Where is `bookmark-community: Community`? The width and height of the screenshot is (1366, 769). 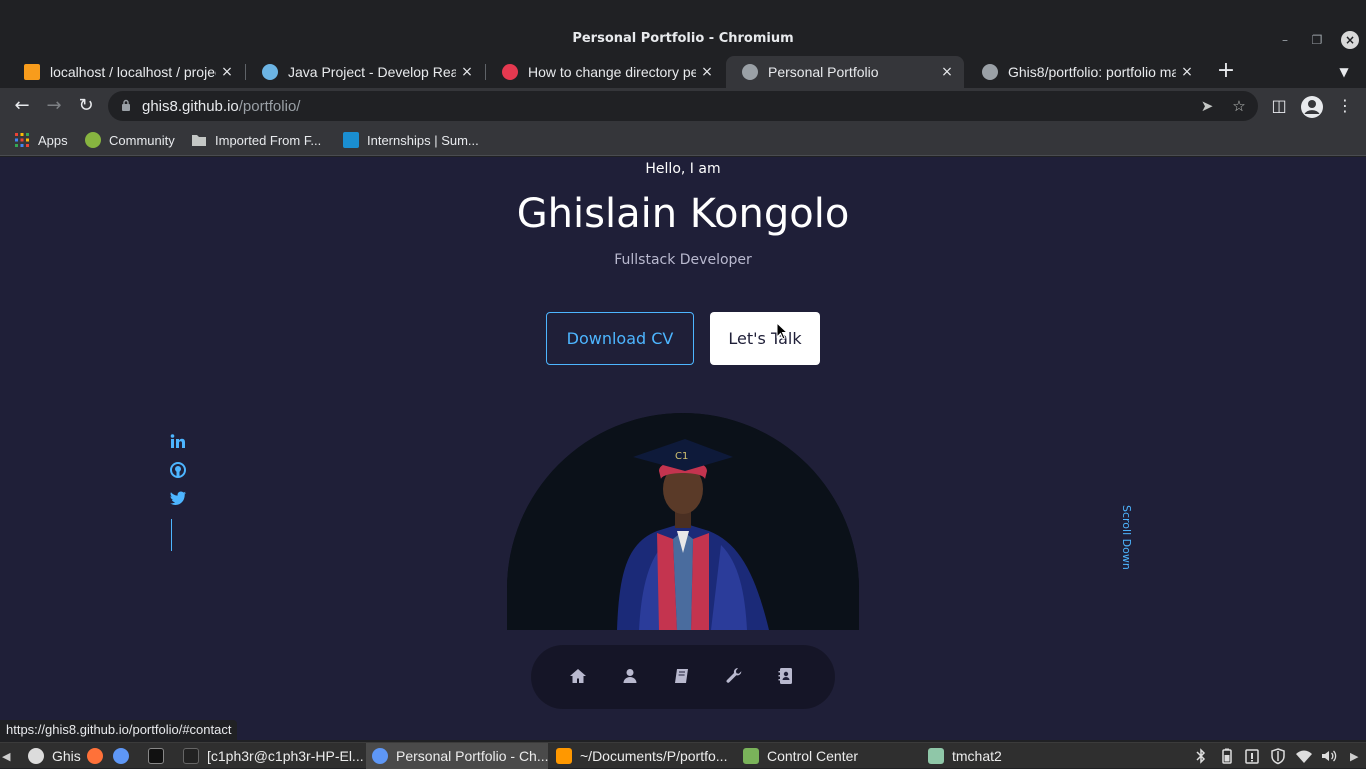
bookmark-community: Community is located at coordinates (130, 140).